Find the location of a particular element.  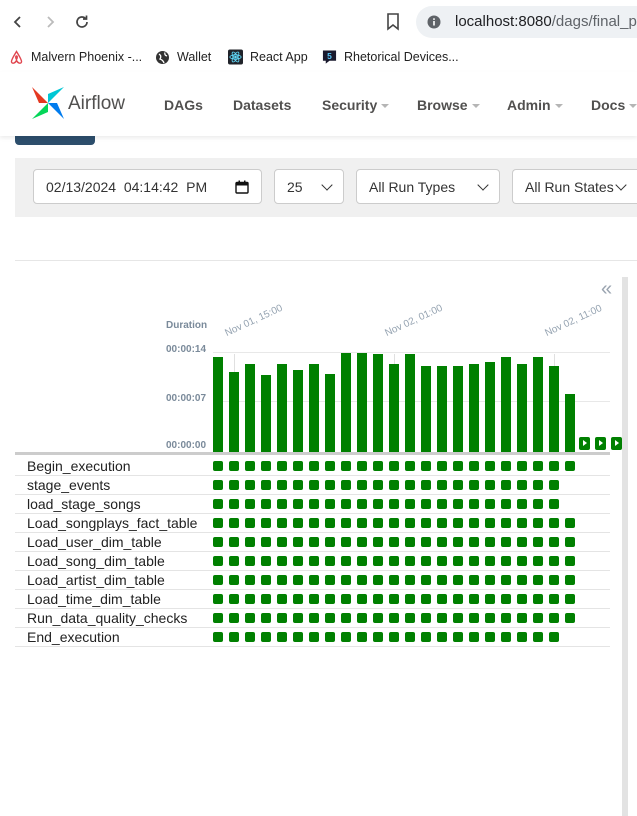

num-runs-select: 25 is located at coordinates (309, 186).